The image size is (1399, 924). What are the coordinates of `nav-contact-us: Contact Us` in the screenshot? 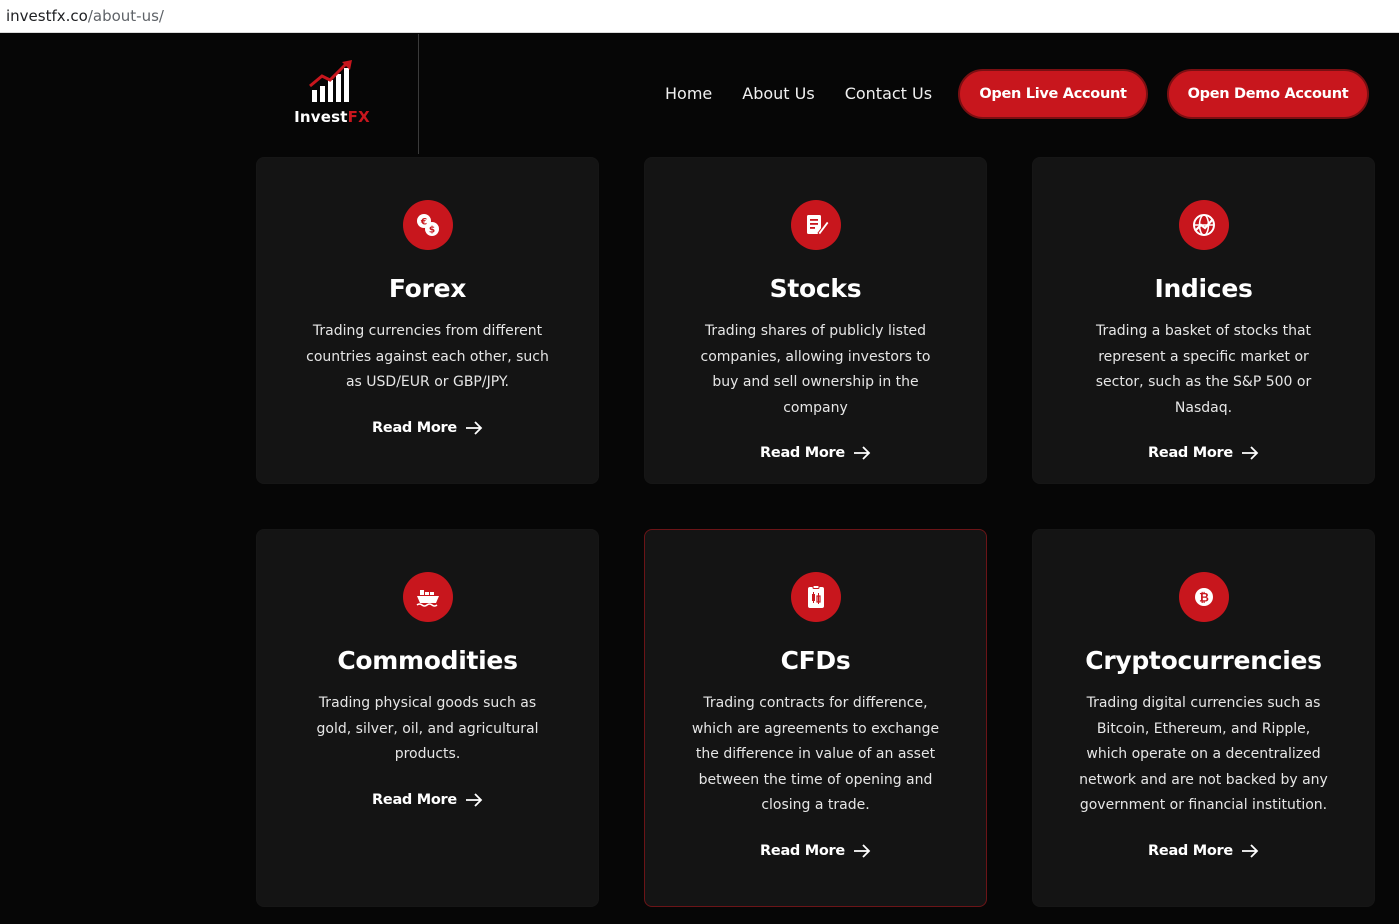 It's located at (888, 93).